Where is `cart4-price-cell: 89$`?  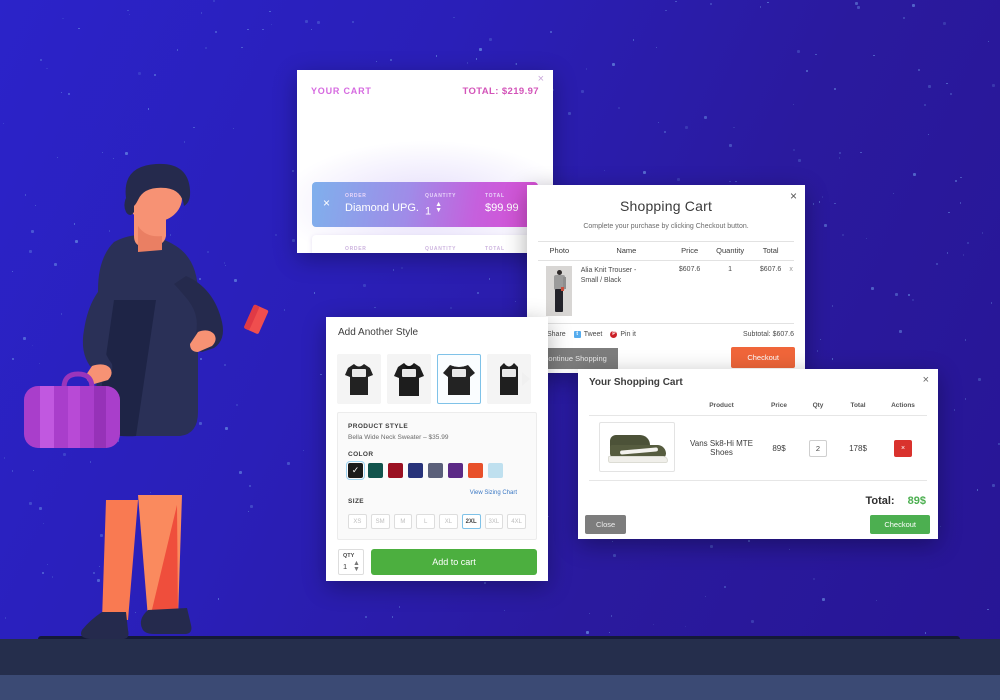
cart4-price-cell: 89$ is located at coordinates (779, 448).